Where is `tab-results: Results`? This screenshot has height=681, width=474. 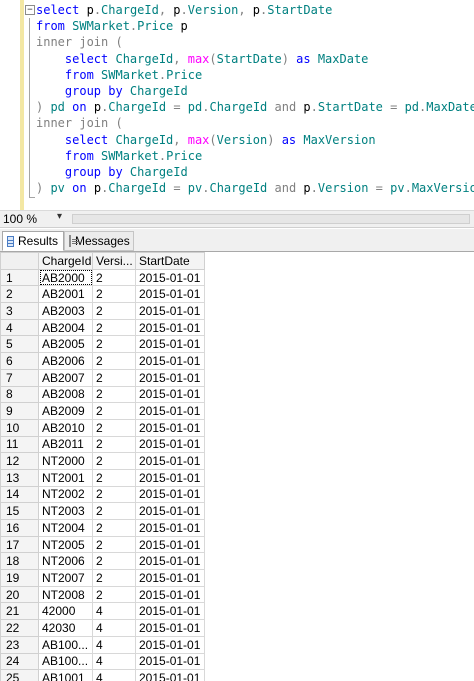 tab-results: Results is located at coordinates (33, 241).